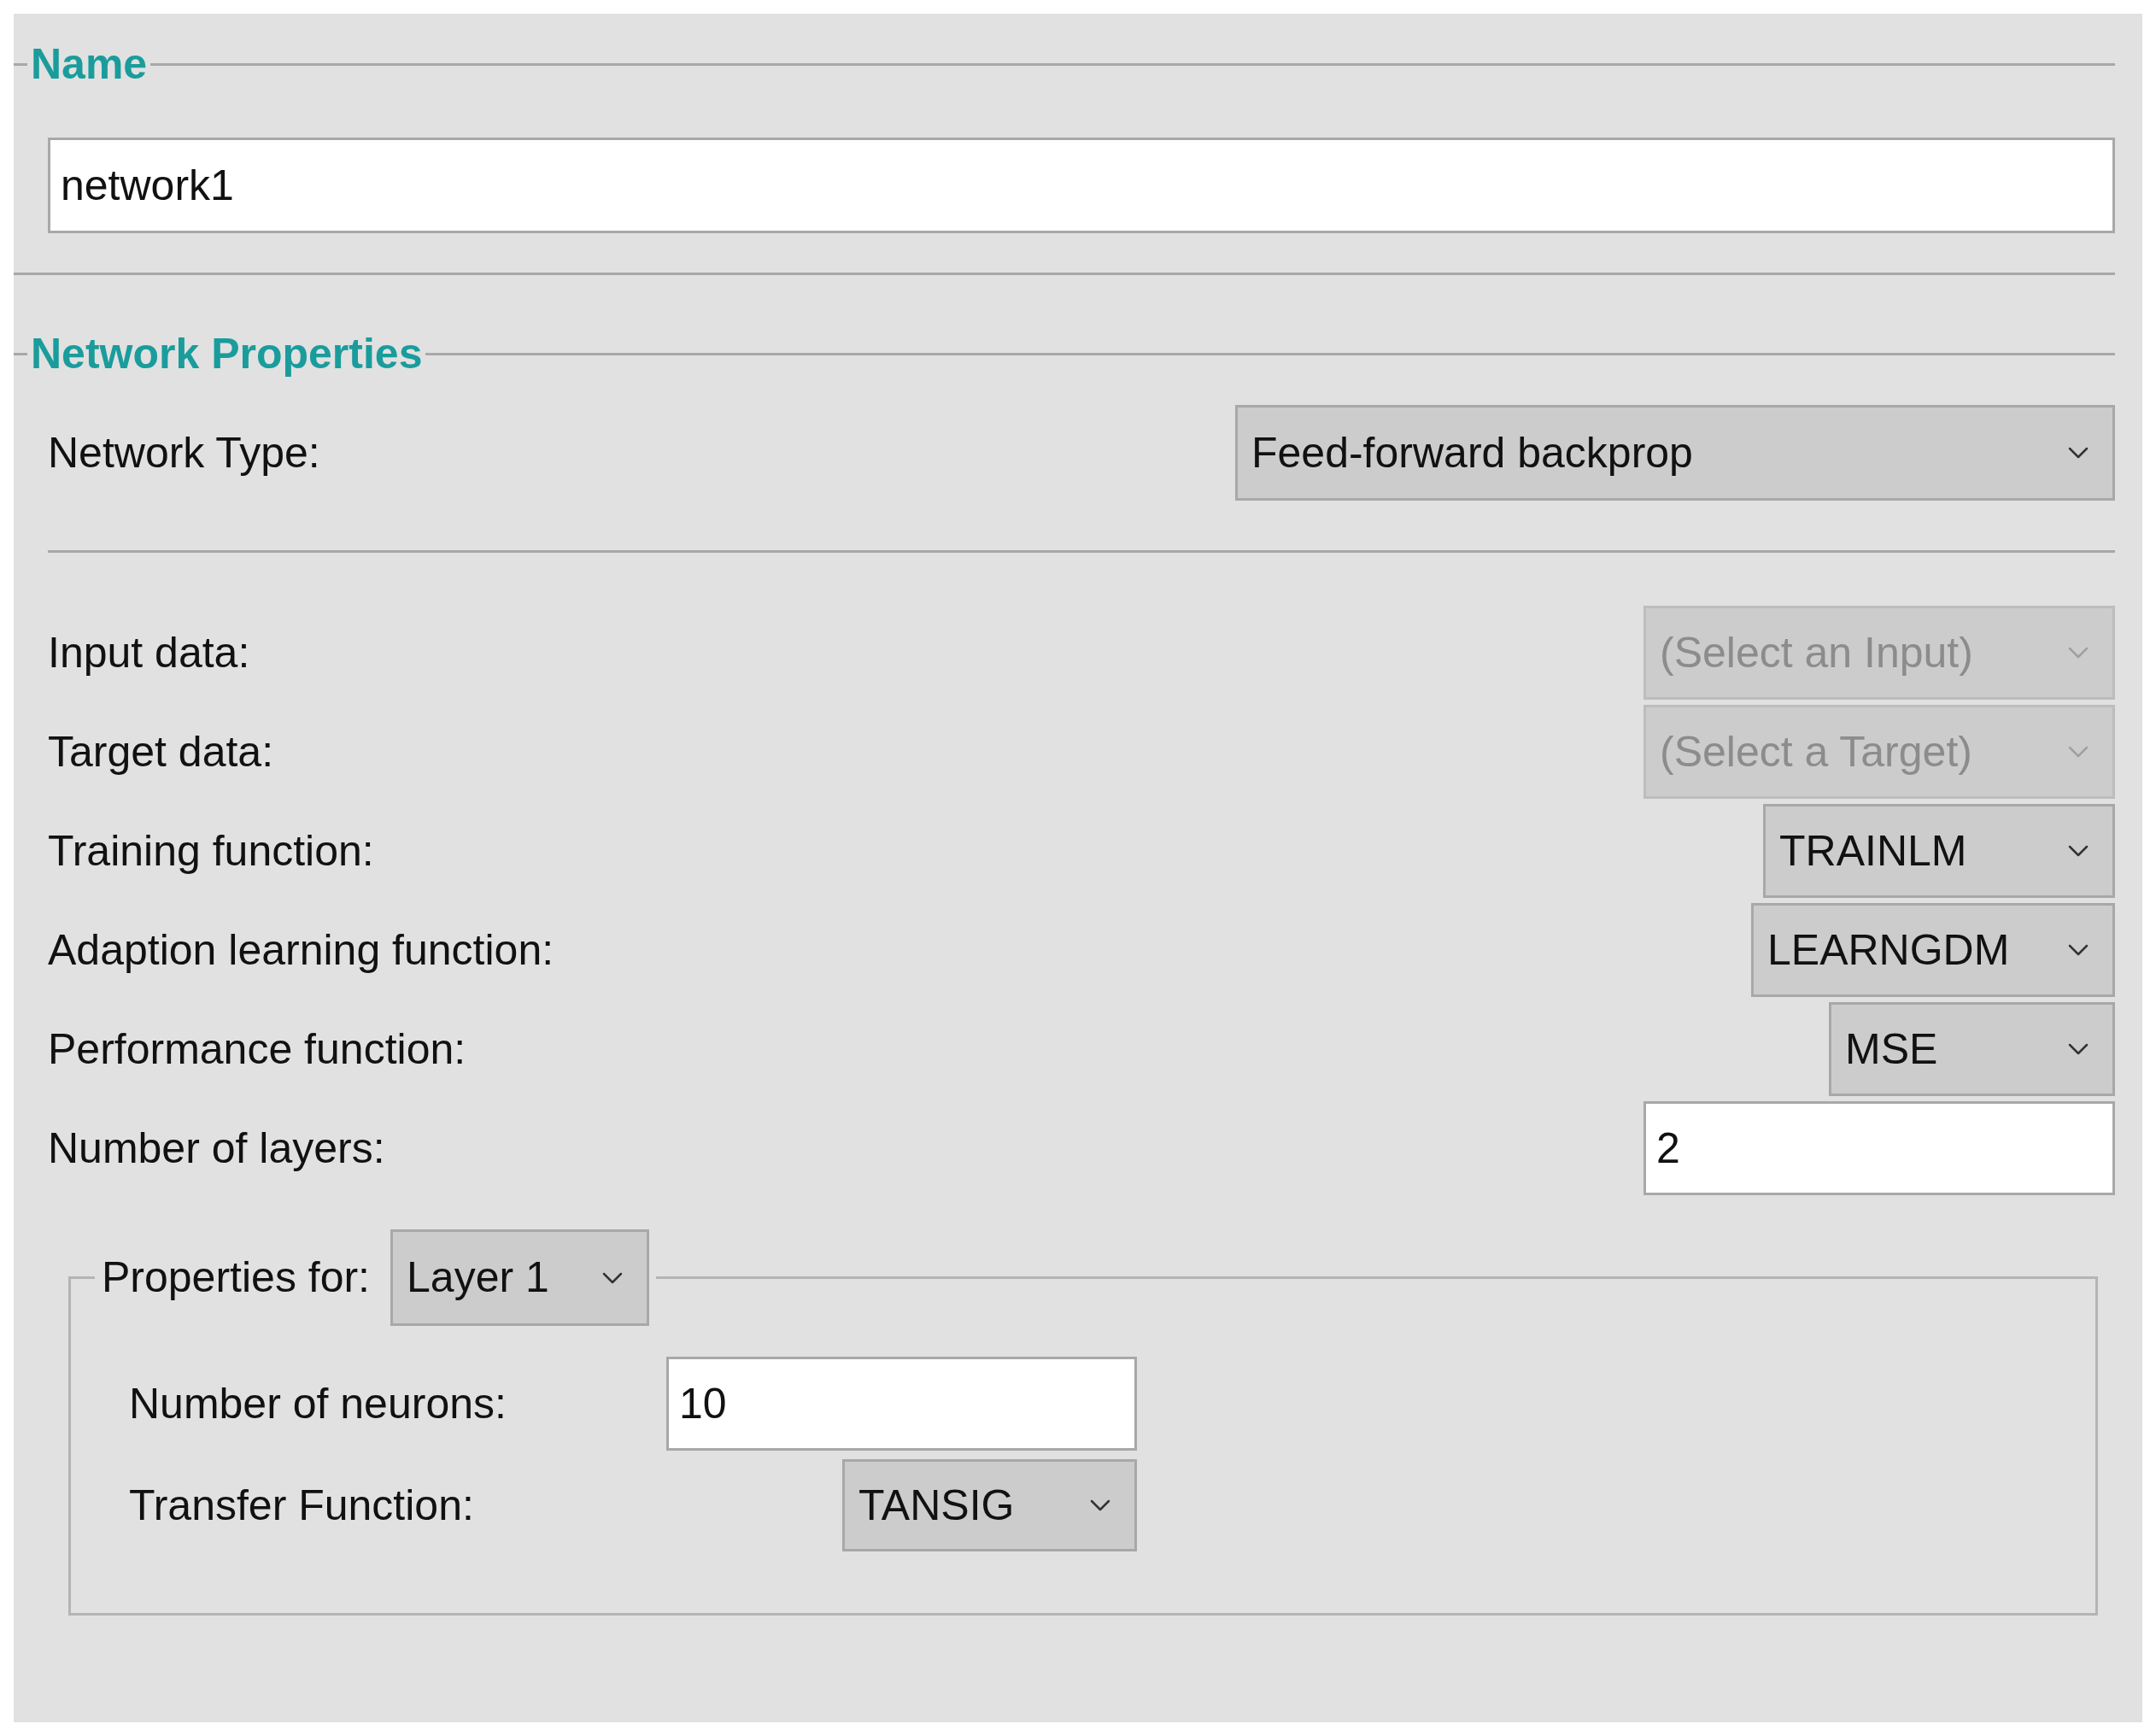  Describe the element at coordinates (989, 1505) in the screenshot. I see `dropdown: TANSIG` at that location.